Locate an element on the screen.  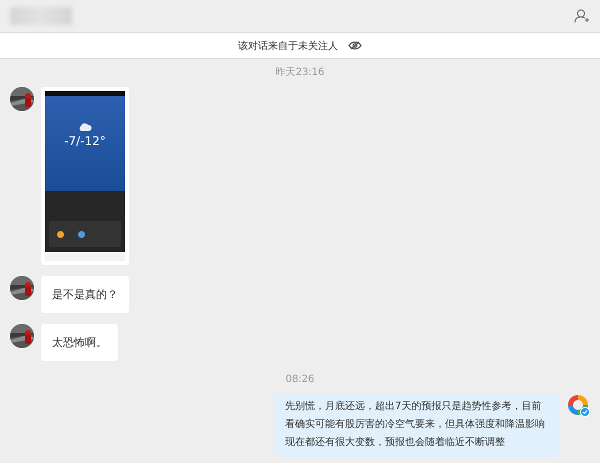
notice-text: 该对话来自于未关注人 is located at coordinates (288, 46).